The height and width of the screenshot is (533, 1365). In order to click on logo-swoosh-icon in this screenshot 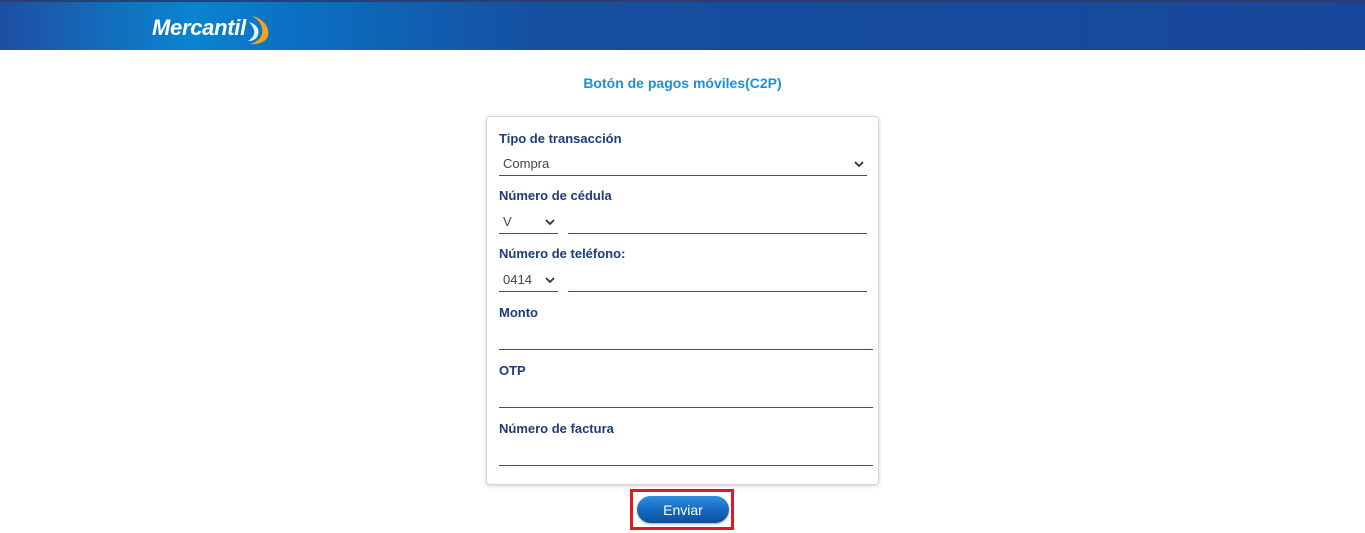, I will do `click(258, 30)`.